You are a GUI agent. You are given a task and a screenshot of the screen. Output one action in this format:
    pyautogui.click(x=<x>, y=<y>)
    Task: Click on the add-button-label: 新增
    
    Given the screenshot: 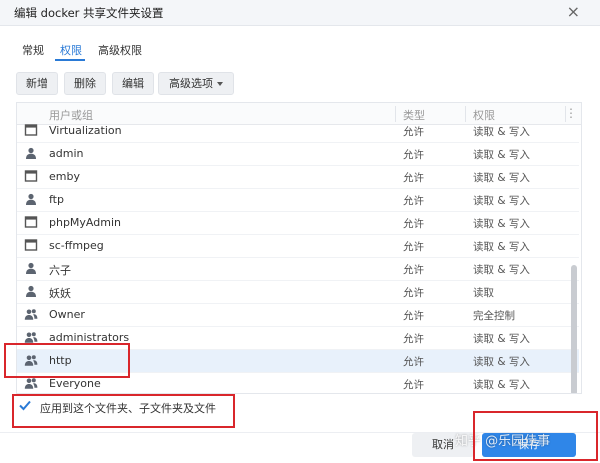 What is the action you would take?
    pyautogui.click(x=37, y=83)
    